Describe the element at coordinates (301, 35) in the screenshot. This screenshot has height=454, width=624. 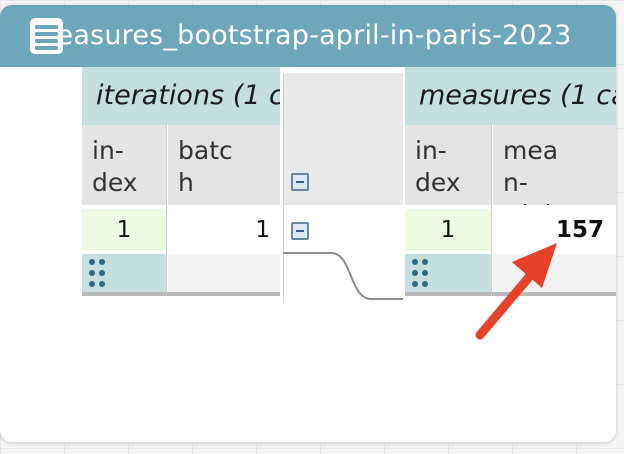
I see `window-title: measures_bootstrap-april-in-paris-2023` at that location.